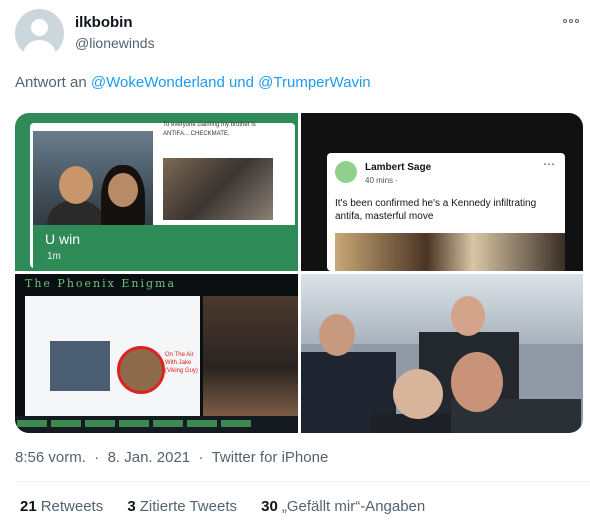 This screenshot has width=590, height=523. What do you see at coordinates (353, 506) in the screenshot?
I see `likes-label: „Gefällt mir“-Angaben` at bounding box center [353, 506].